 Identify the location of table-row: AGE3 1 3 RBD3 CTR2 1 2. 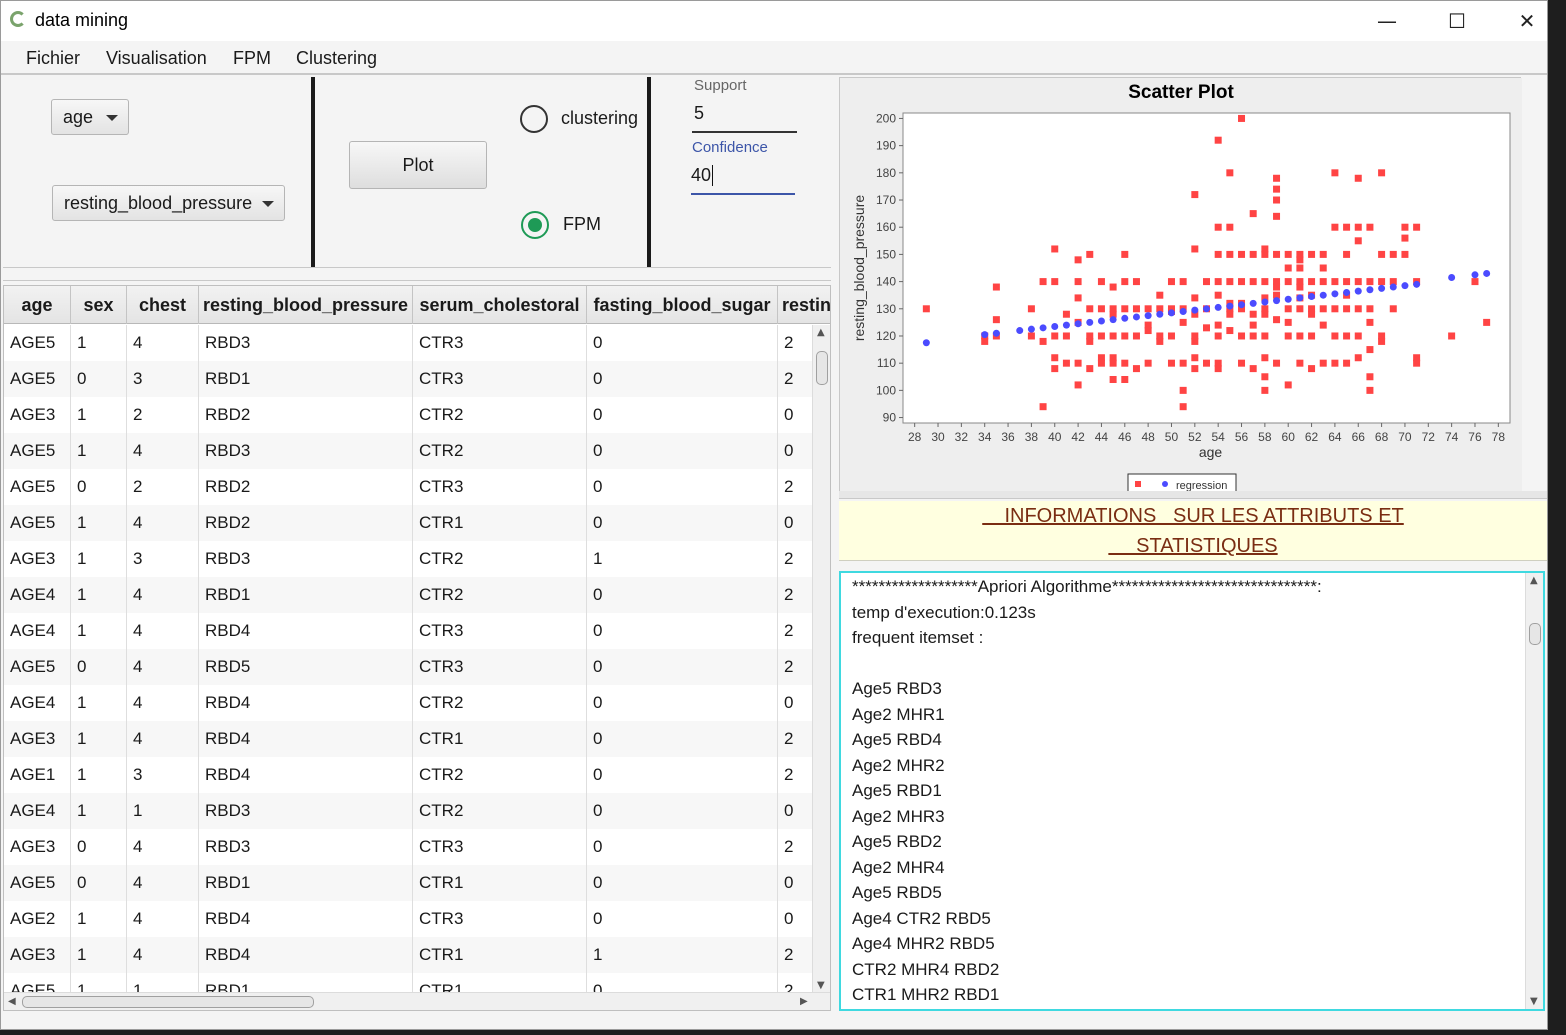
(409, 559).